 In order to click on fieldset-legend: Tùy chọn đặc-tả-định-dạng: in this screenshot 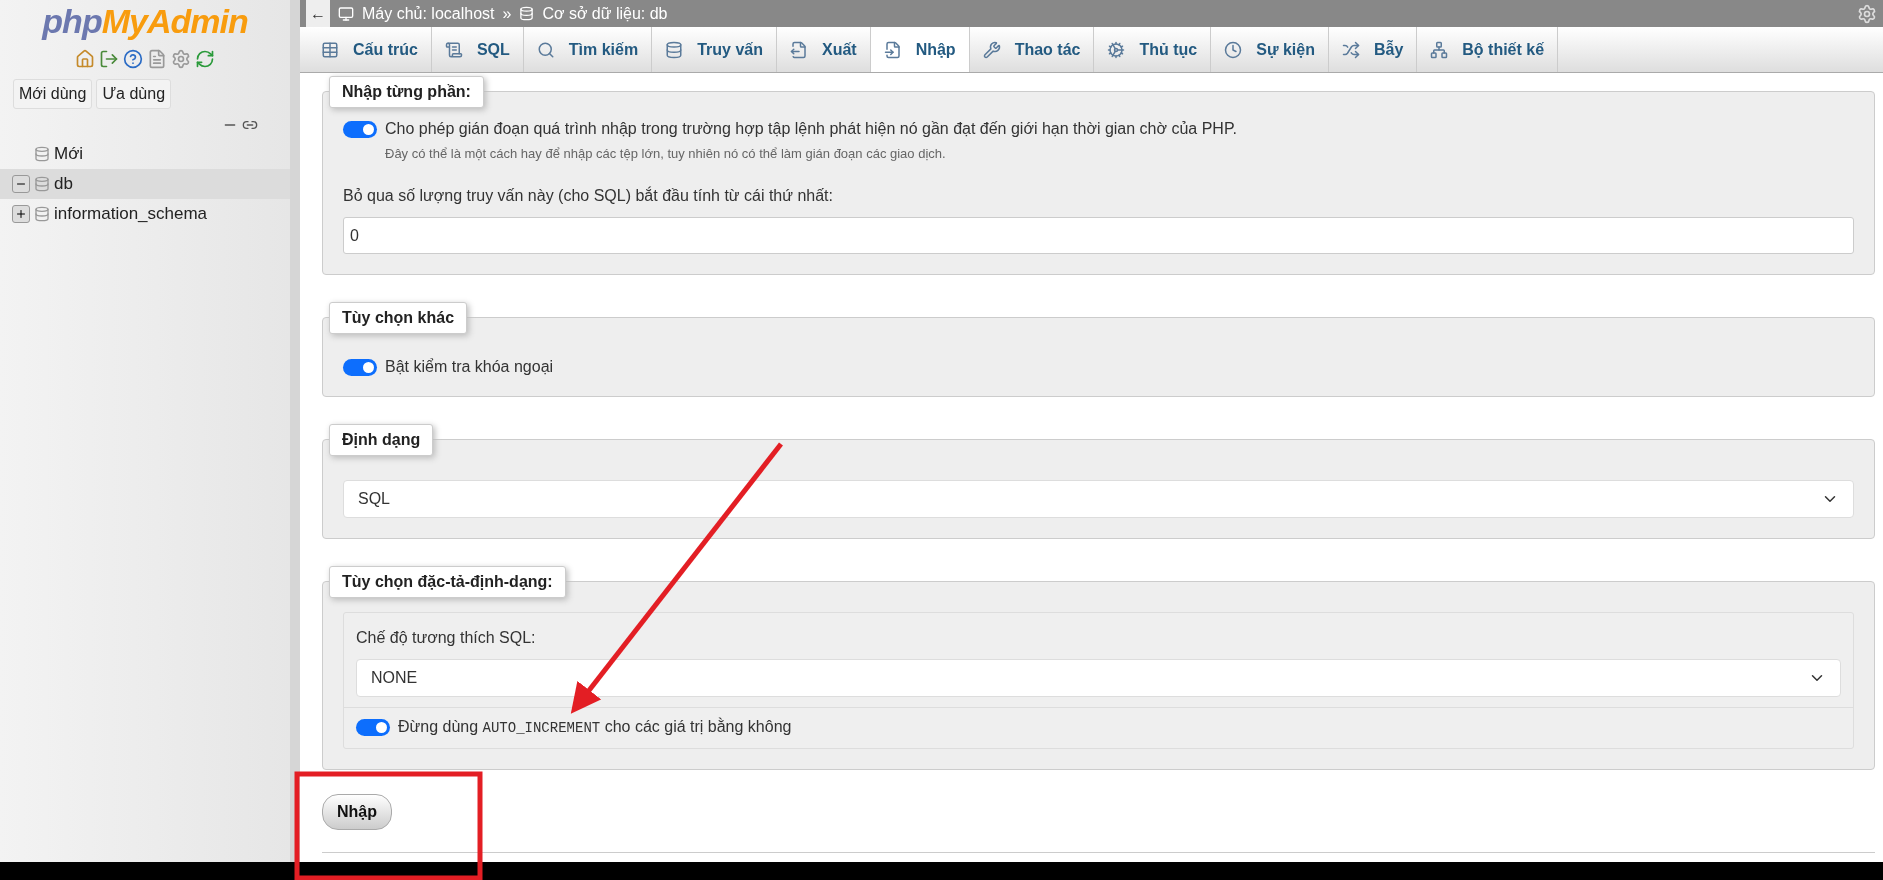, I will do `click(447, 582)`.